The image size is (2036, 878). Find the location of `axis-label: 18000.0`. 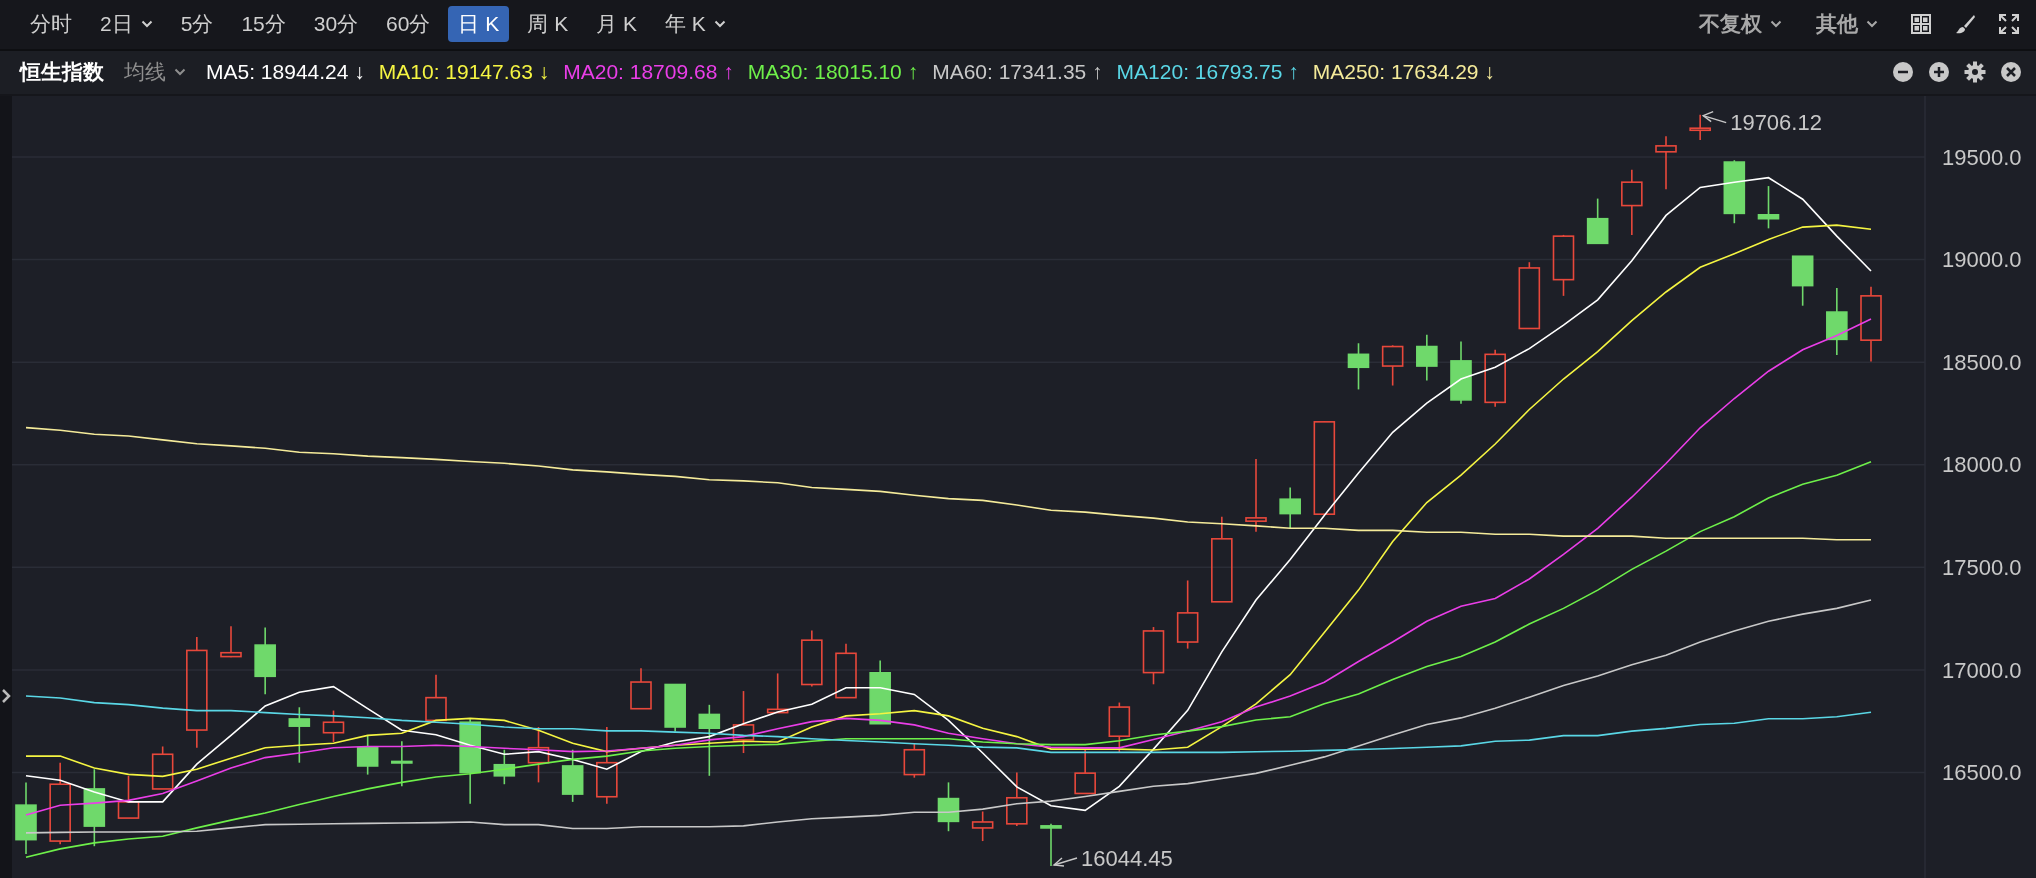

axis-label: 18000.0 is located at coordinates (1982, 465).